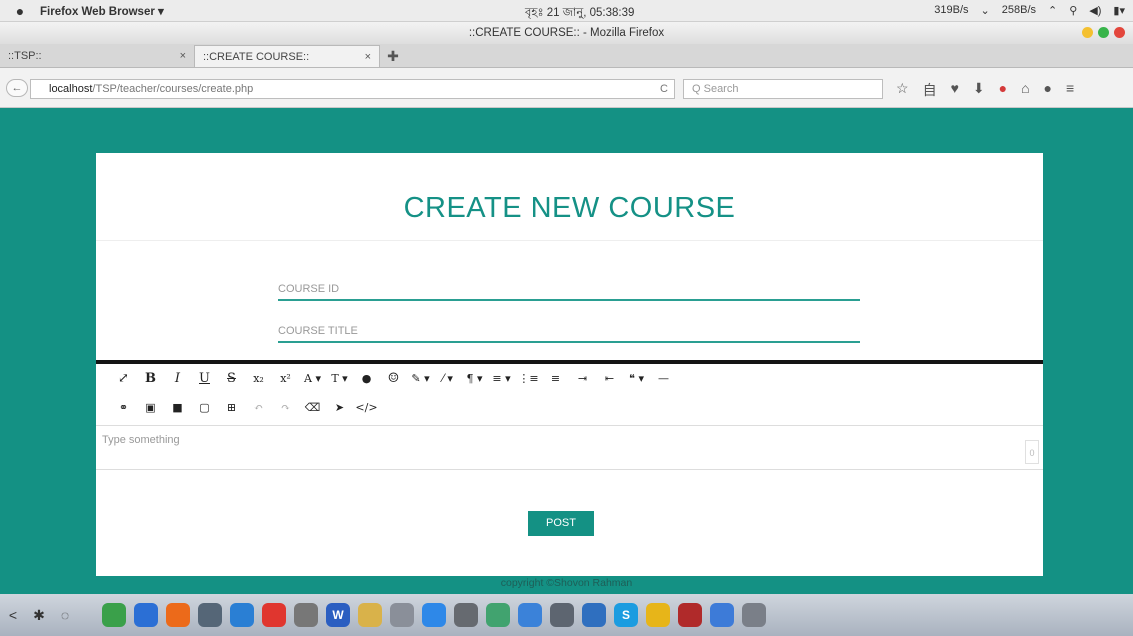 The width and height of the screenshot is (1133, 636). I want to click on menu-icon: ≡, so click(1070, 90).